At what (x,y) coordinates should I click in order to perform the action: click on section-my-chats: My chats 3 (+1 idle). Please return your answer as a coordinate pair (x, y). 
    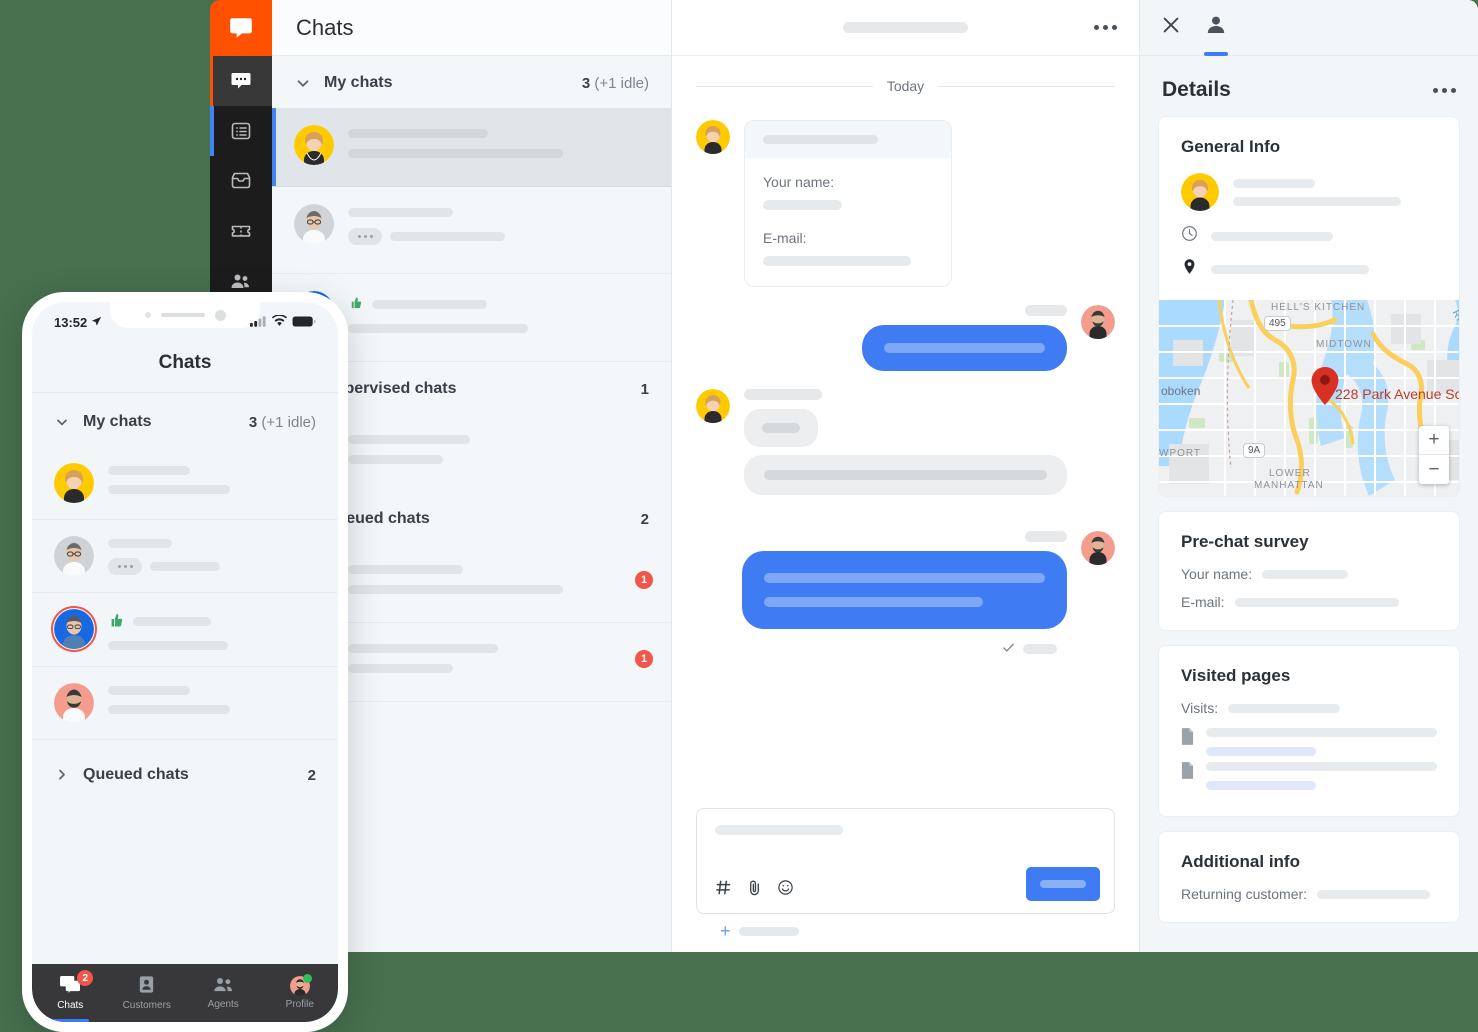
    Looking at the image, I should click on (471, 82).